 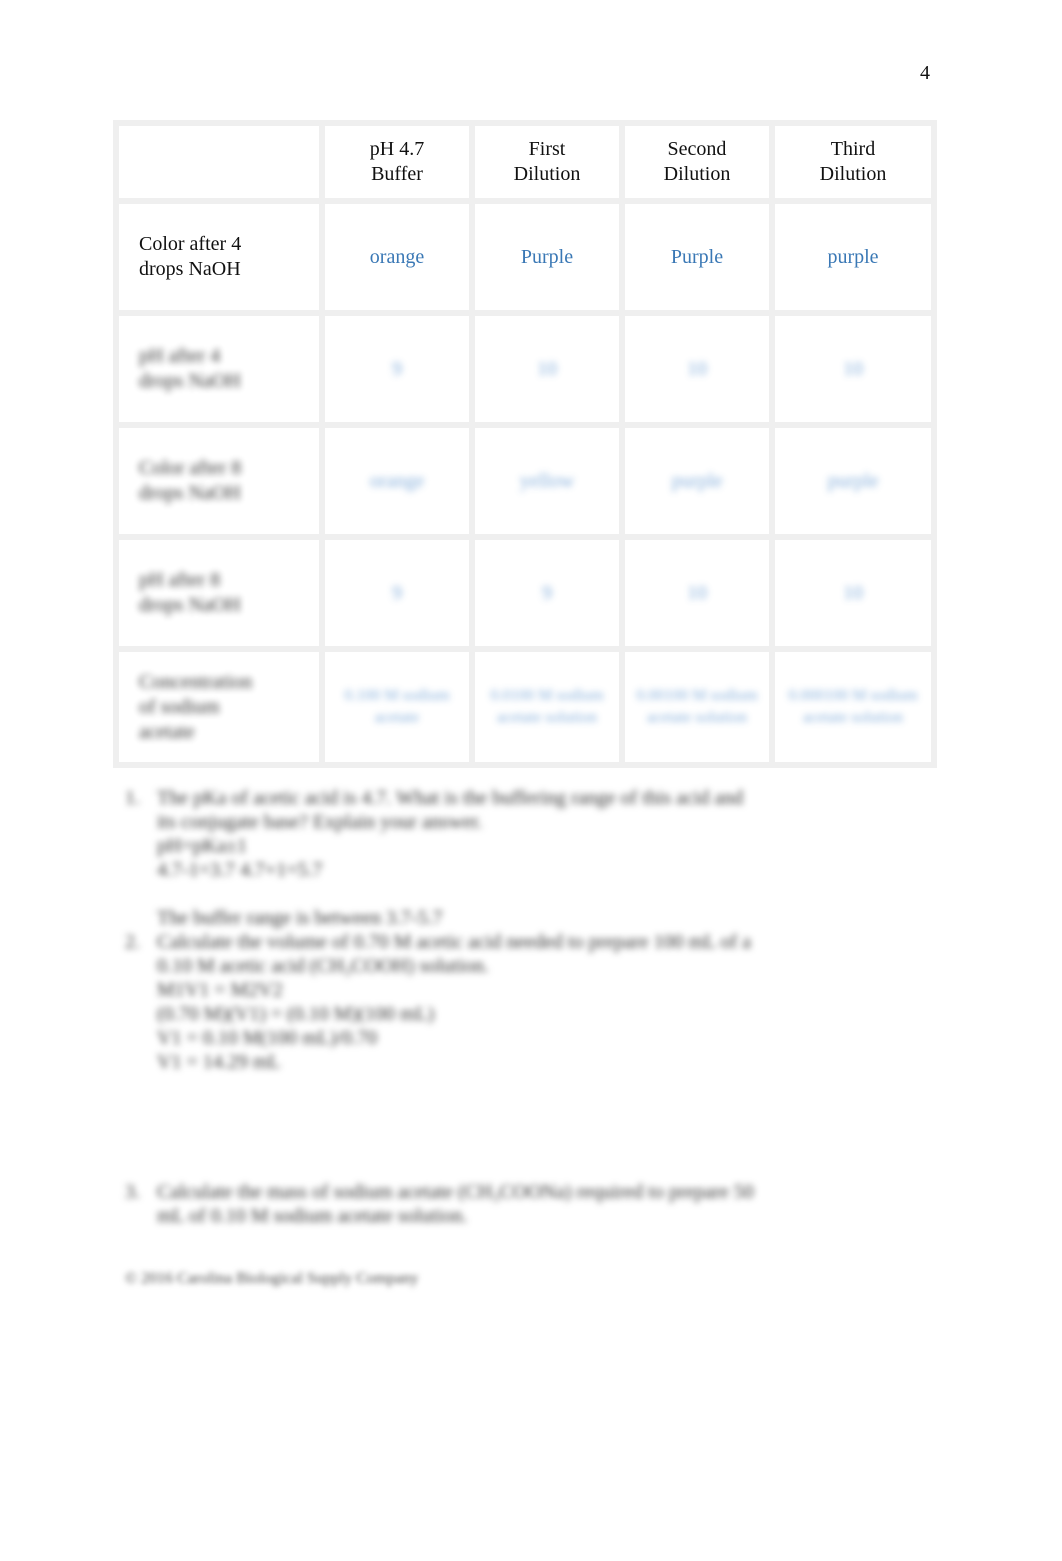 I want to click on question-line: 4.7-1=3.7 4.7+1=5.7, so click(x=240, y=870).